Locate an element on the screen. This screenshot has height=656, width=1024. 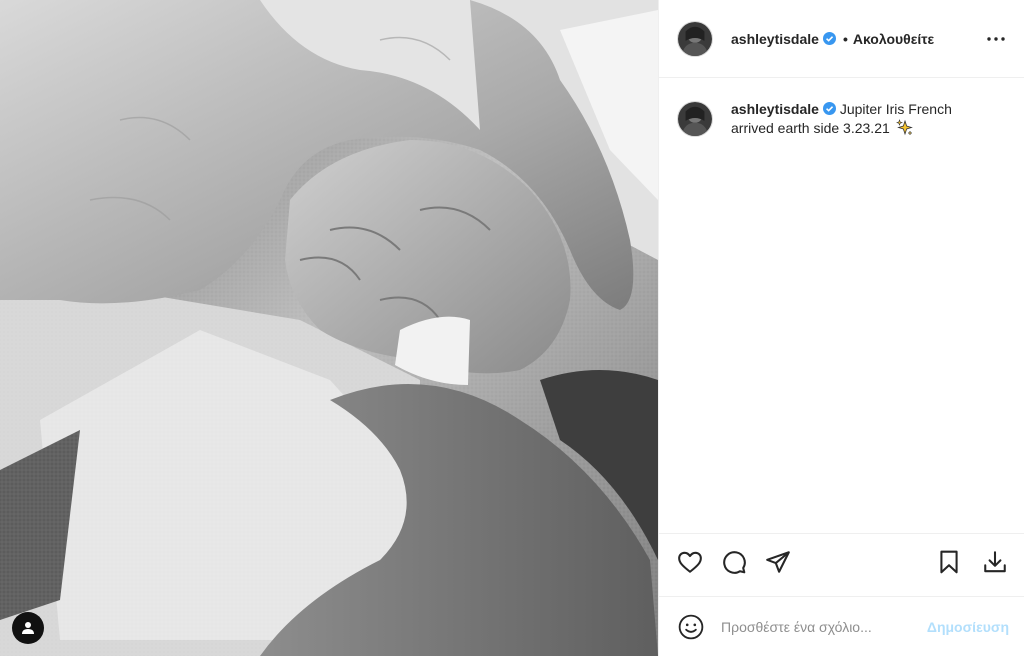
smiley-icon is located at coordinates (691, 626).